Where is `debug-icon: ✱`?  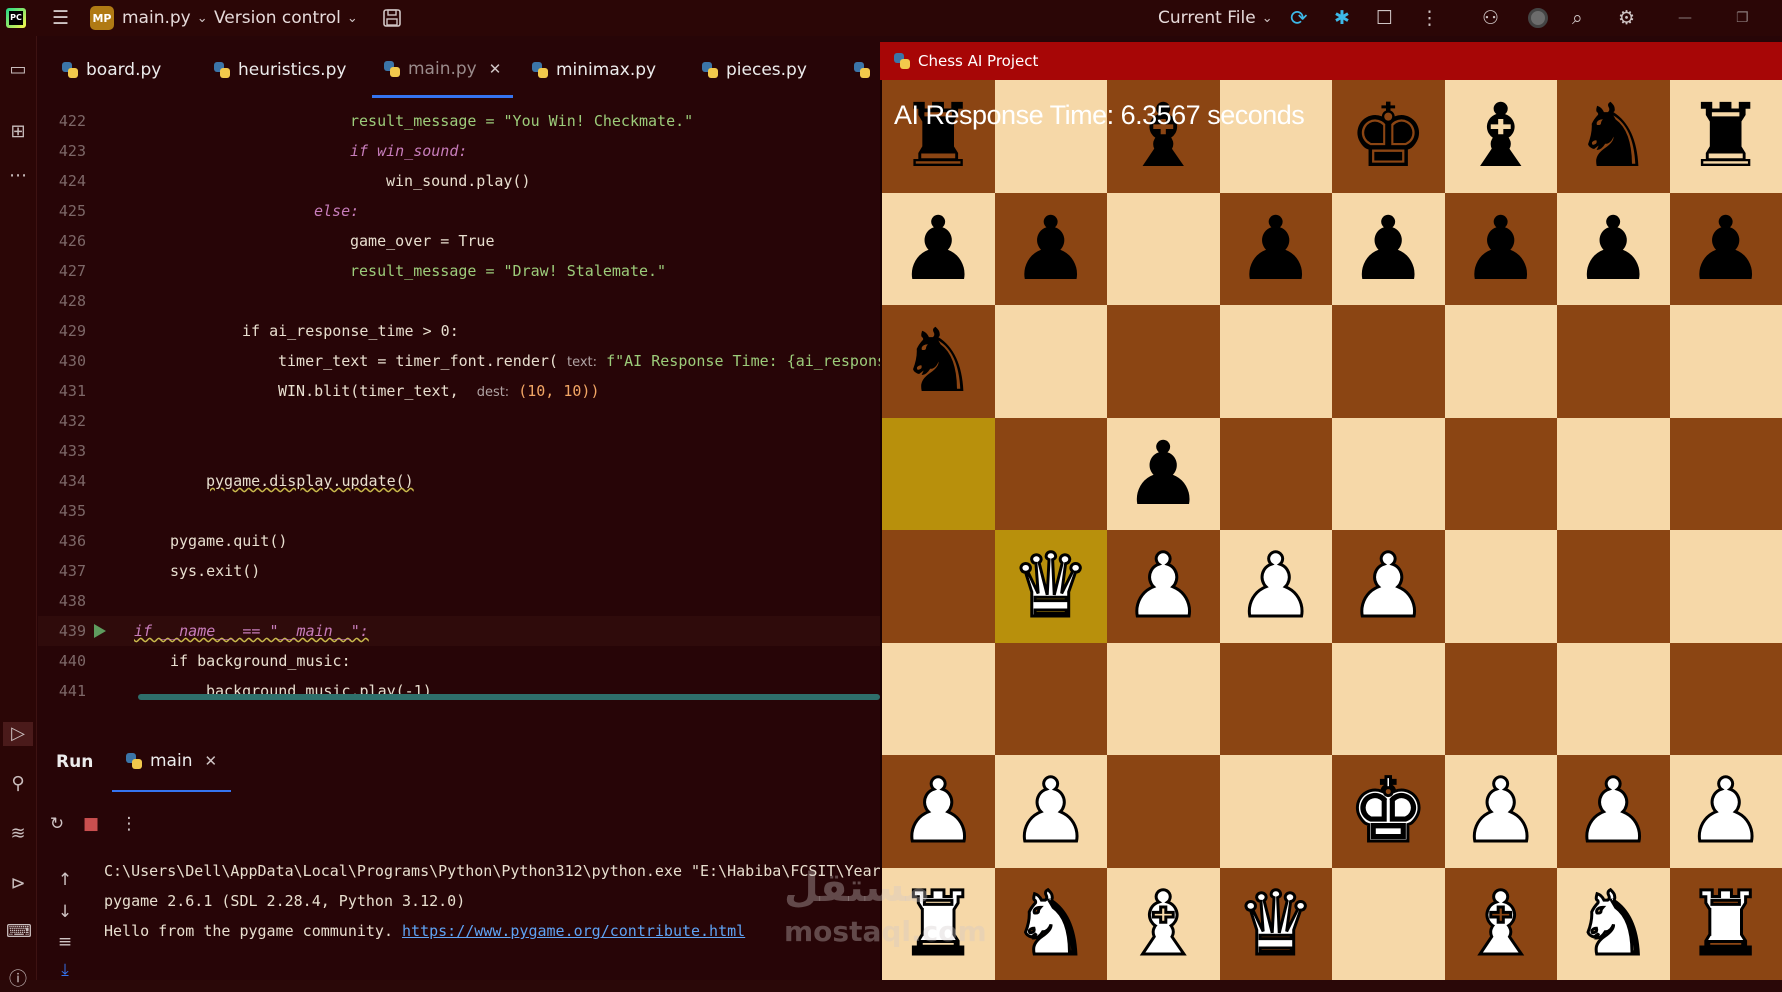 debug-icon: ✱ is located at coordinates (1342, 18).